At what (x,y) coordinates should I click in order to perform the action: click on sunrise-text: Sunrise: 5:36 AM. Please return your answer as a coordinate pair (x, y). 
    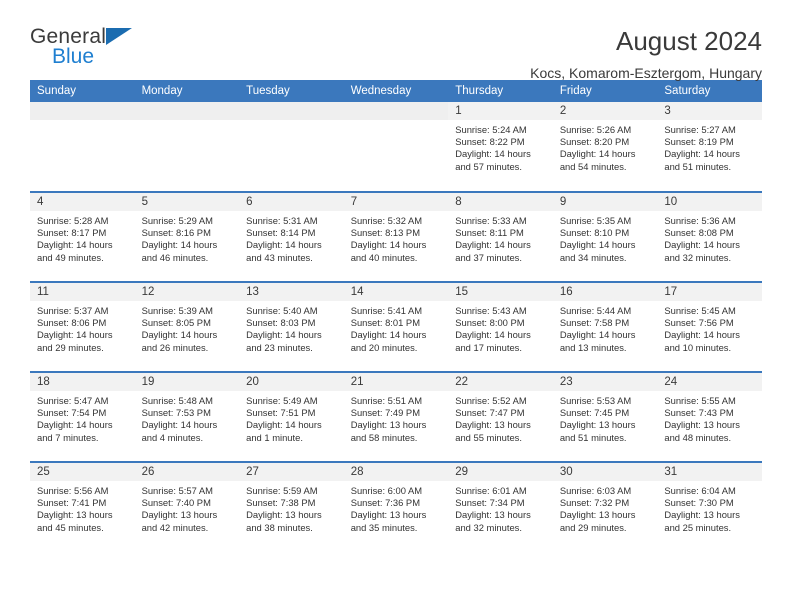
    Looking at the image, I should click on (700, 220).